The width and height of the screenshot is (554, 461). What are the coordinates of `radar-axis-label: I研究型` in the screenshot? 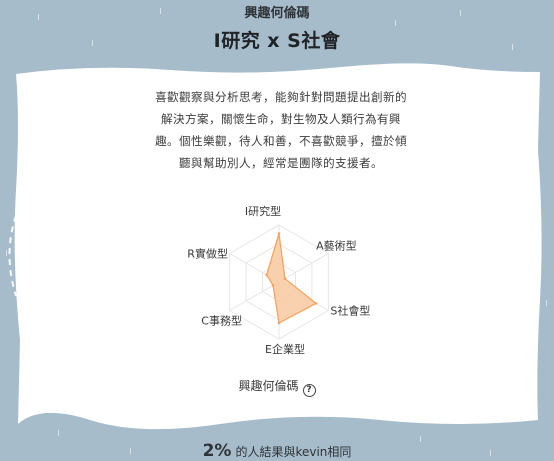 It's located at (263, 211).